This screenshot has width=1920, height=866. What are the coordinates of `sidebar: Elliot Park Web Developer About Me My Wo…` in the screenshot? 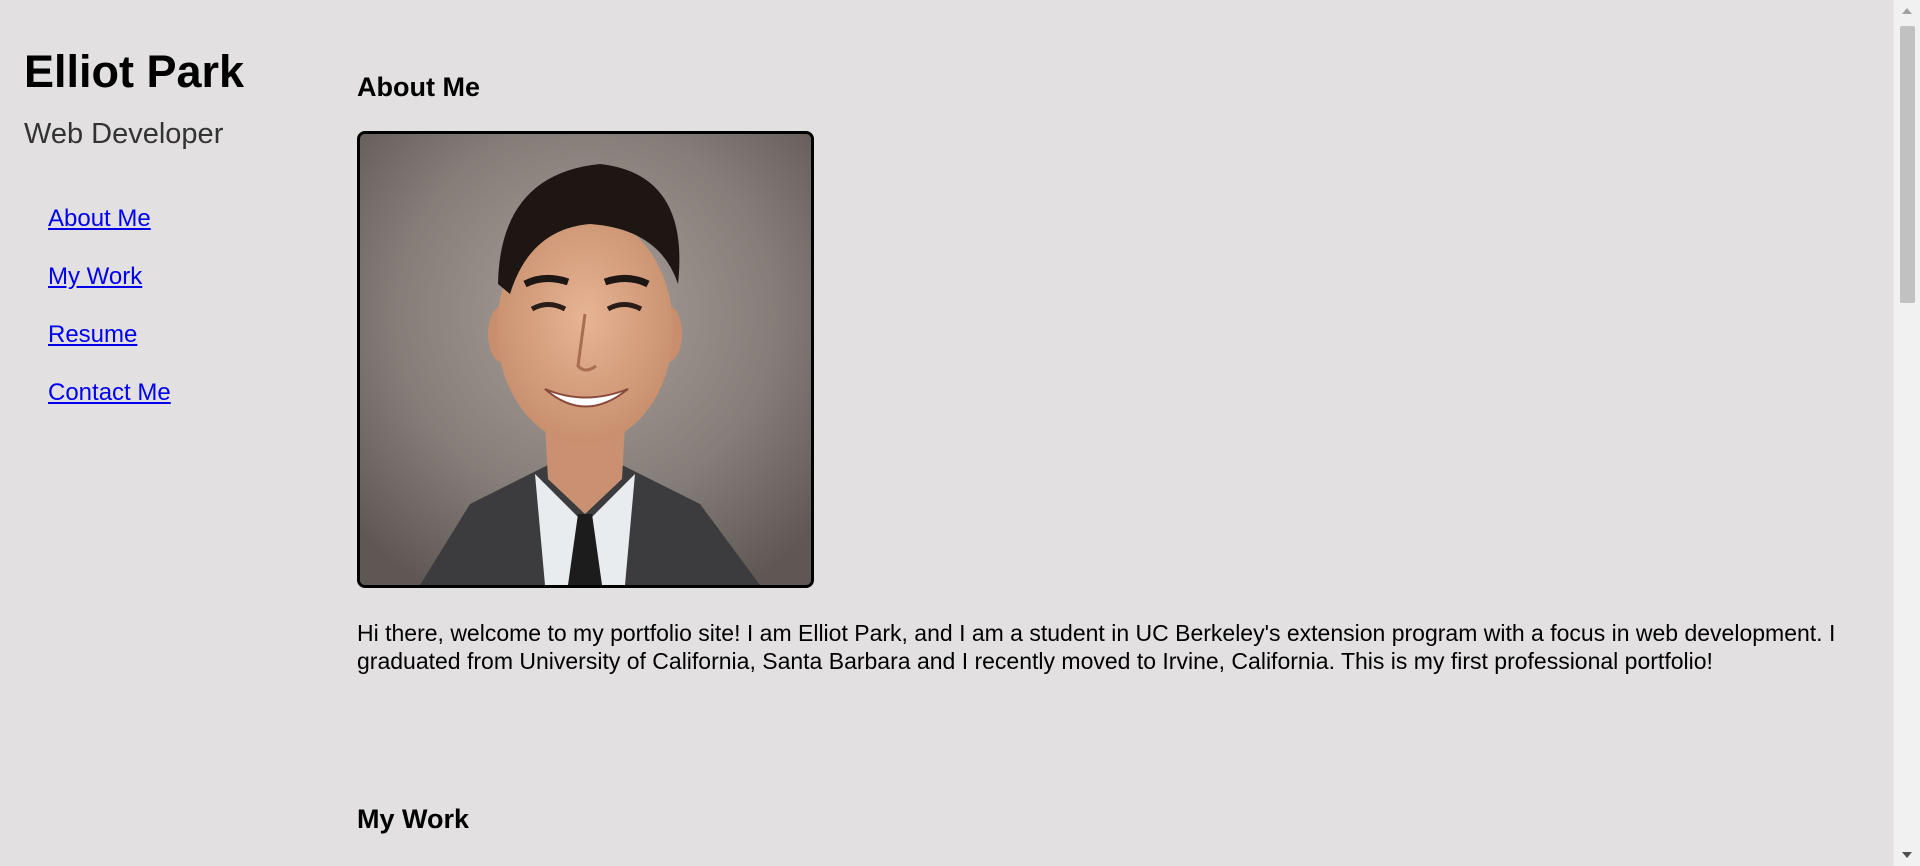 It's located at (174, 240).